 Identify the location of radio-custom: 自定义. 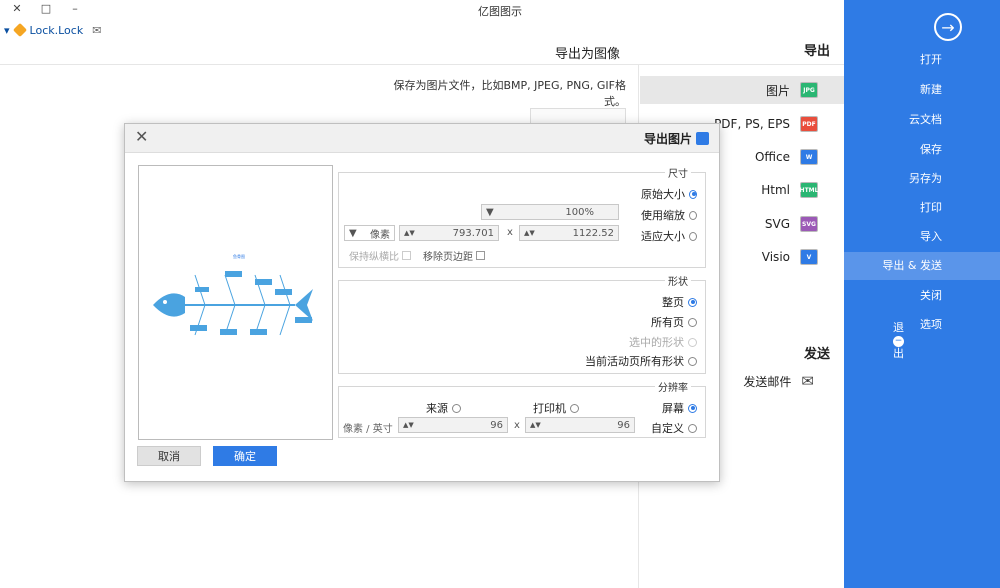
(671, 428).